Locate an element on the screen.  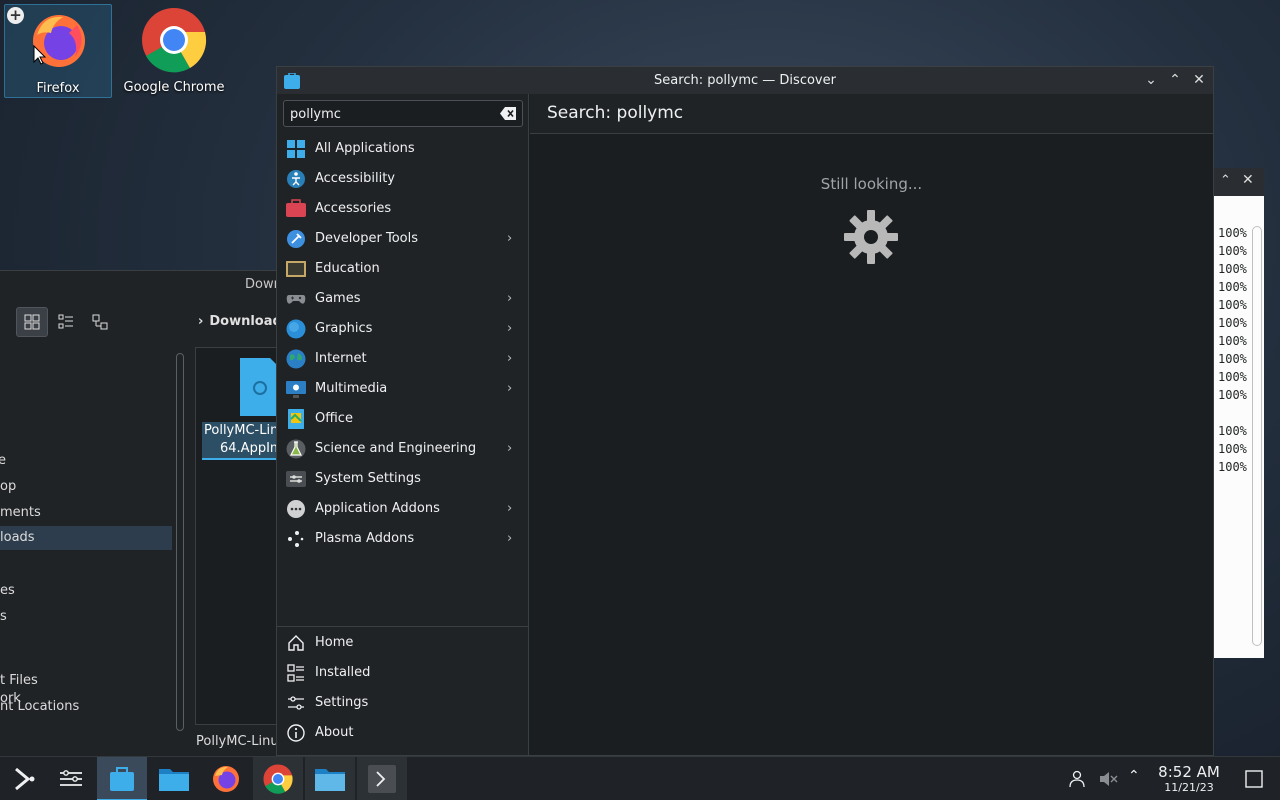
nav-about: About is located at coordinates (403, 733).